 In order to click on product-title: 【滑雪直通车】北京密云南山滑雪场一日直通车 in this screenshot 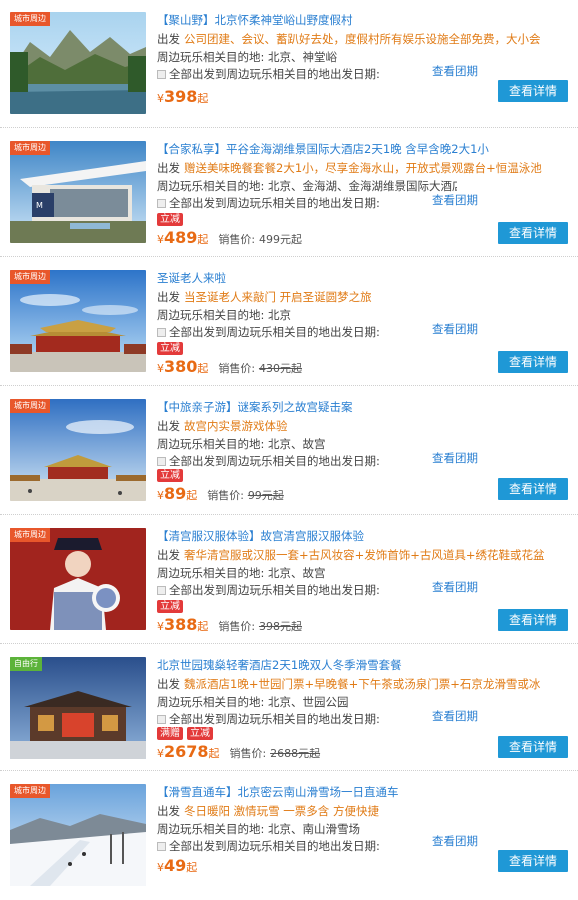, I will do `click(365, 792)`.